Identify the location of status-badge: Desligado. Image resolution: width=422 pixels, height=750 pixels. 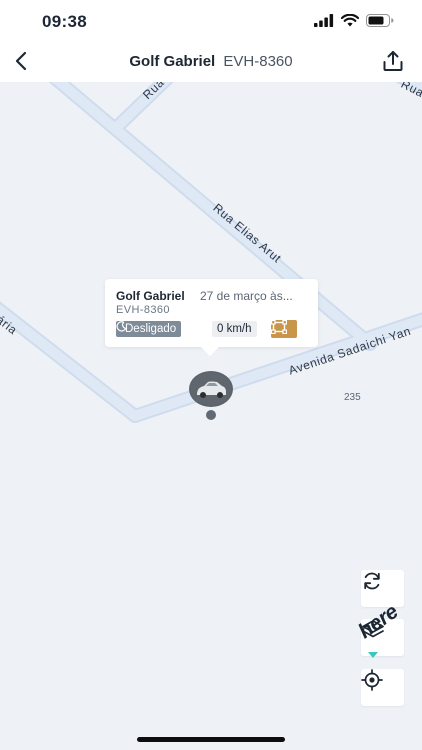
(149, 329).